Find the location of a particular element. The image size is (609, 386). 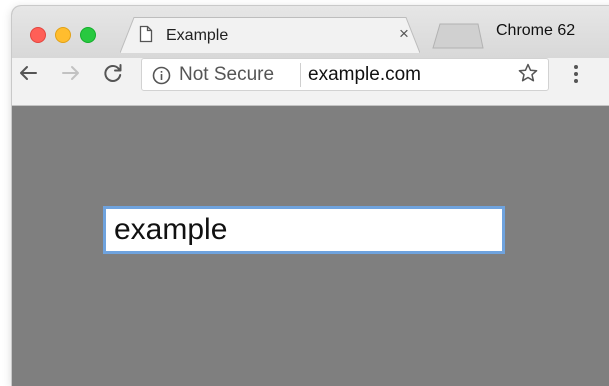

address-bar-divider is located at coordinates (300, 75).